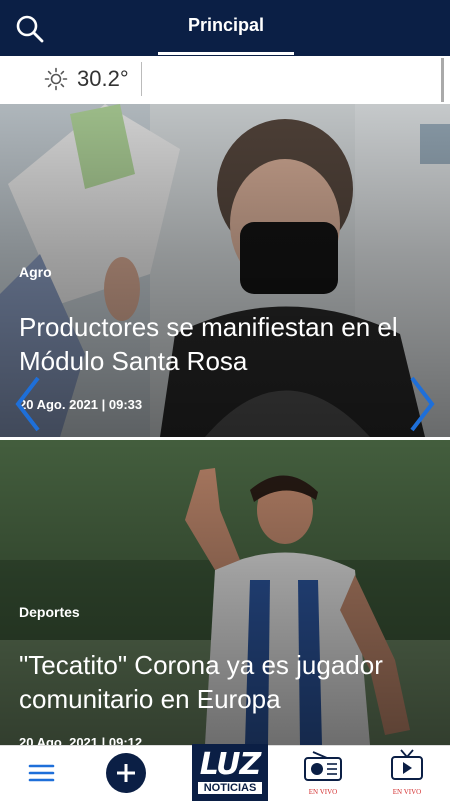  I want to click on add-button, so click(126, 773).